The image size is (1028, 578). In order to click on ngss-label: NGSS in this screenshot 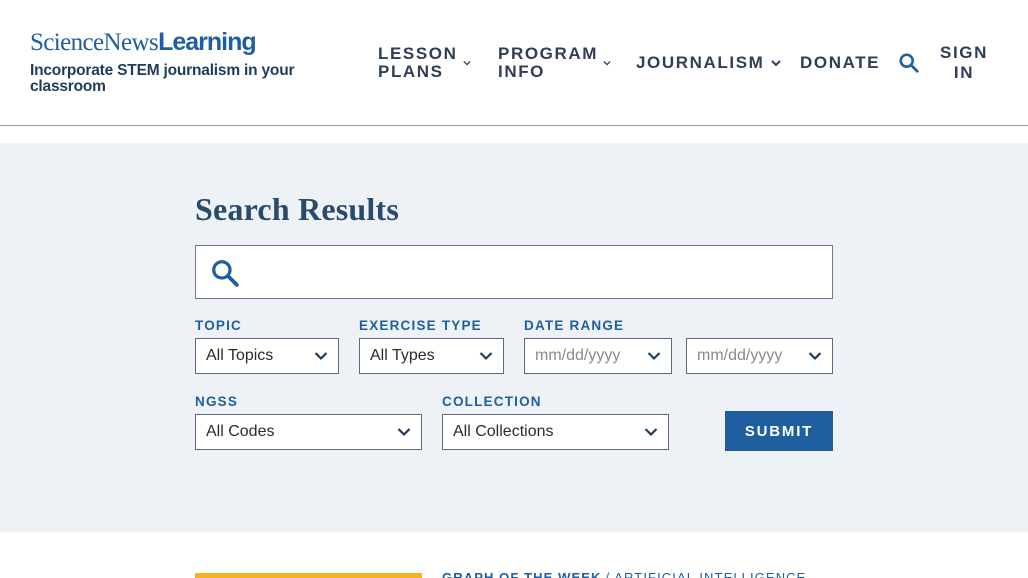, I will do `click(217, 401)`.